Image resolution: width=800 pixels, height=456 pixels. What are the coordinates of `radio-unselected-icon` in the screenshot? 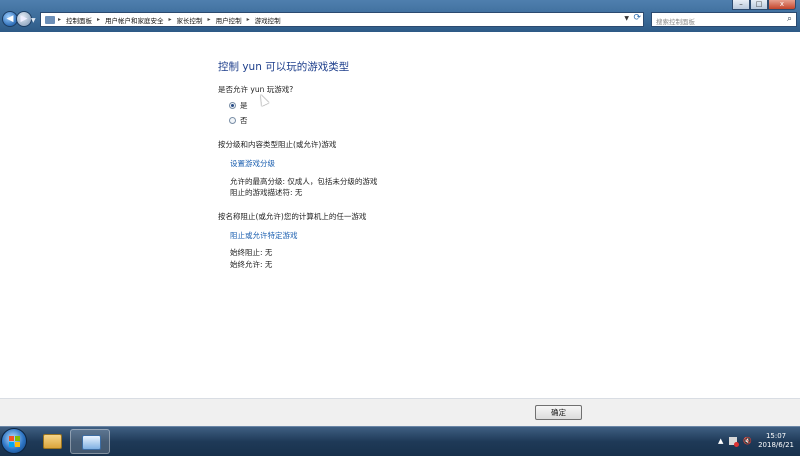 It's located at (232, 120).